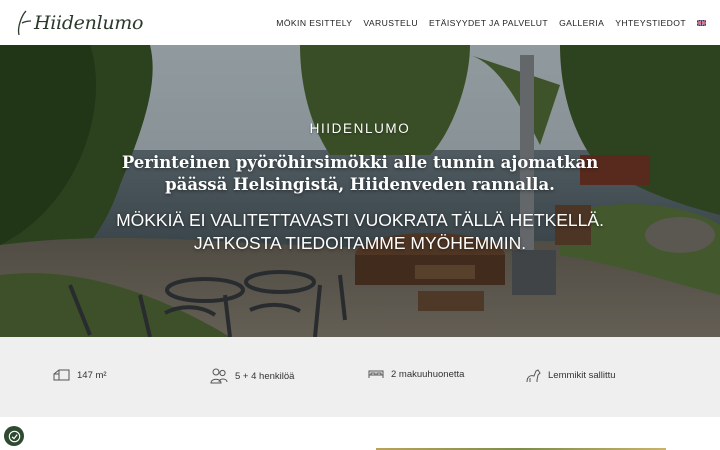 The width and height of the screenshot is (720, 450). I want to click on feature-area: 147 m², so click(80, 375).